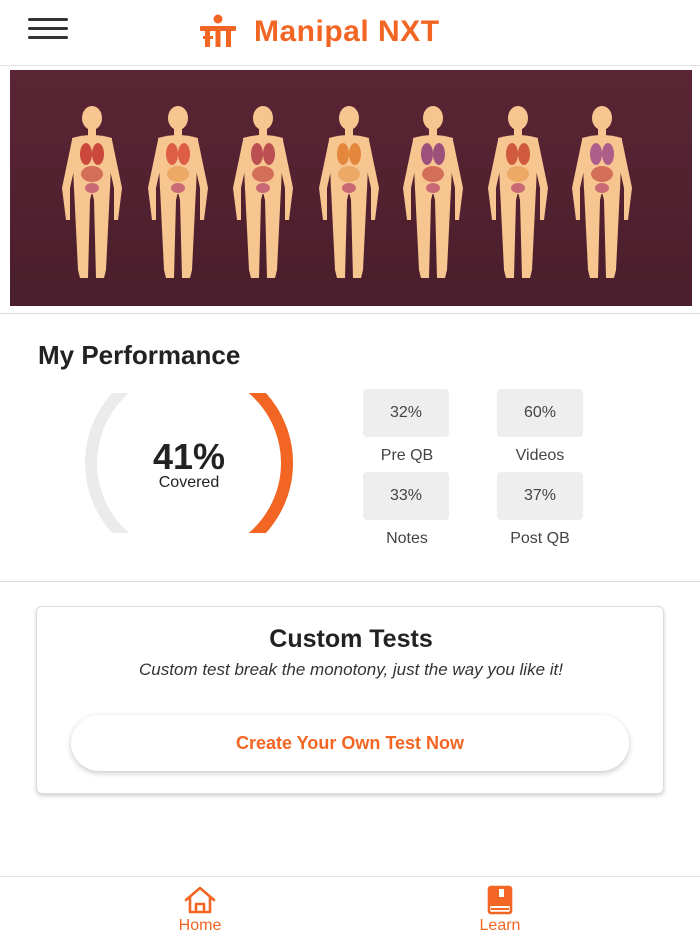  I want to click on hamburger-menu-icon, so click(50, 32).